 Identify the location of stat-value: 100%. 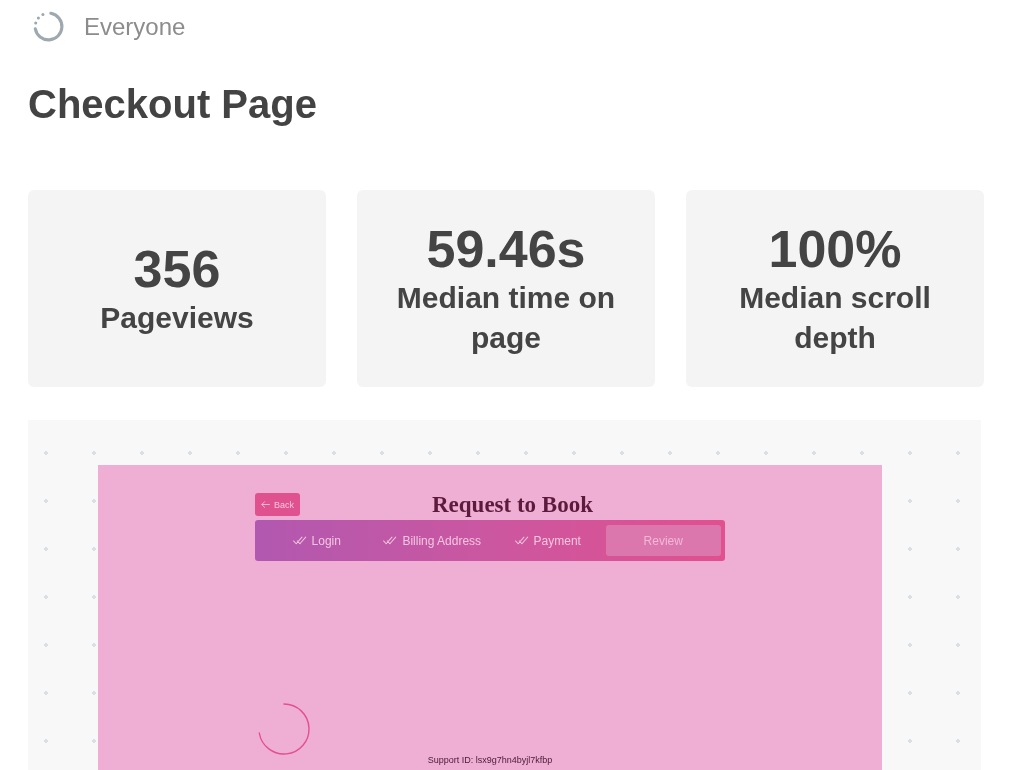
(835, 248).